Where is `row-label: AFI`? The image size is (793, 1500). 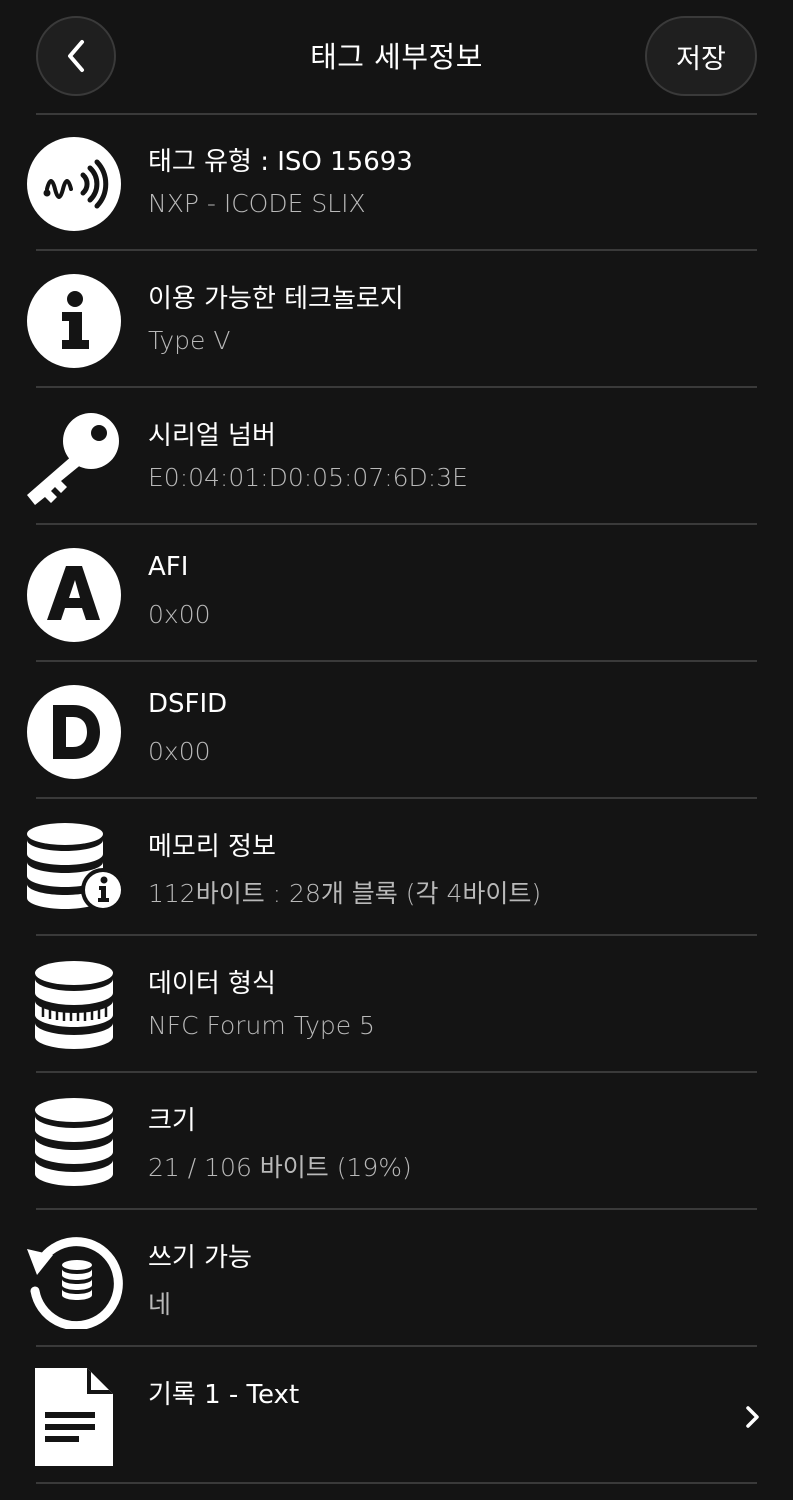
row-label: AFI is located at coordinates (168, 567).